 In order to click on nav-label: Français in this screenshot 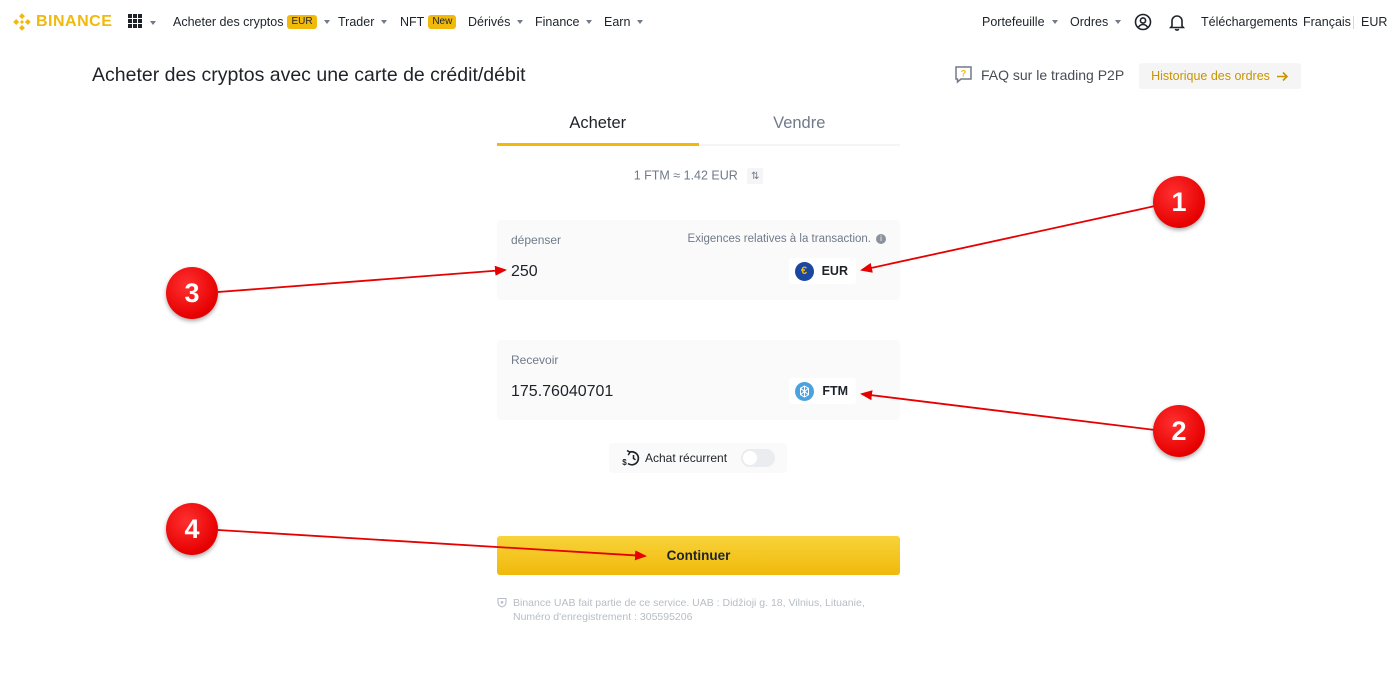, I will do `click(1327, 22)`.